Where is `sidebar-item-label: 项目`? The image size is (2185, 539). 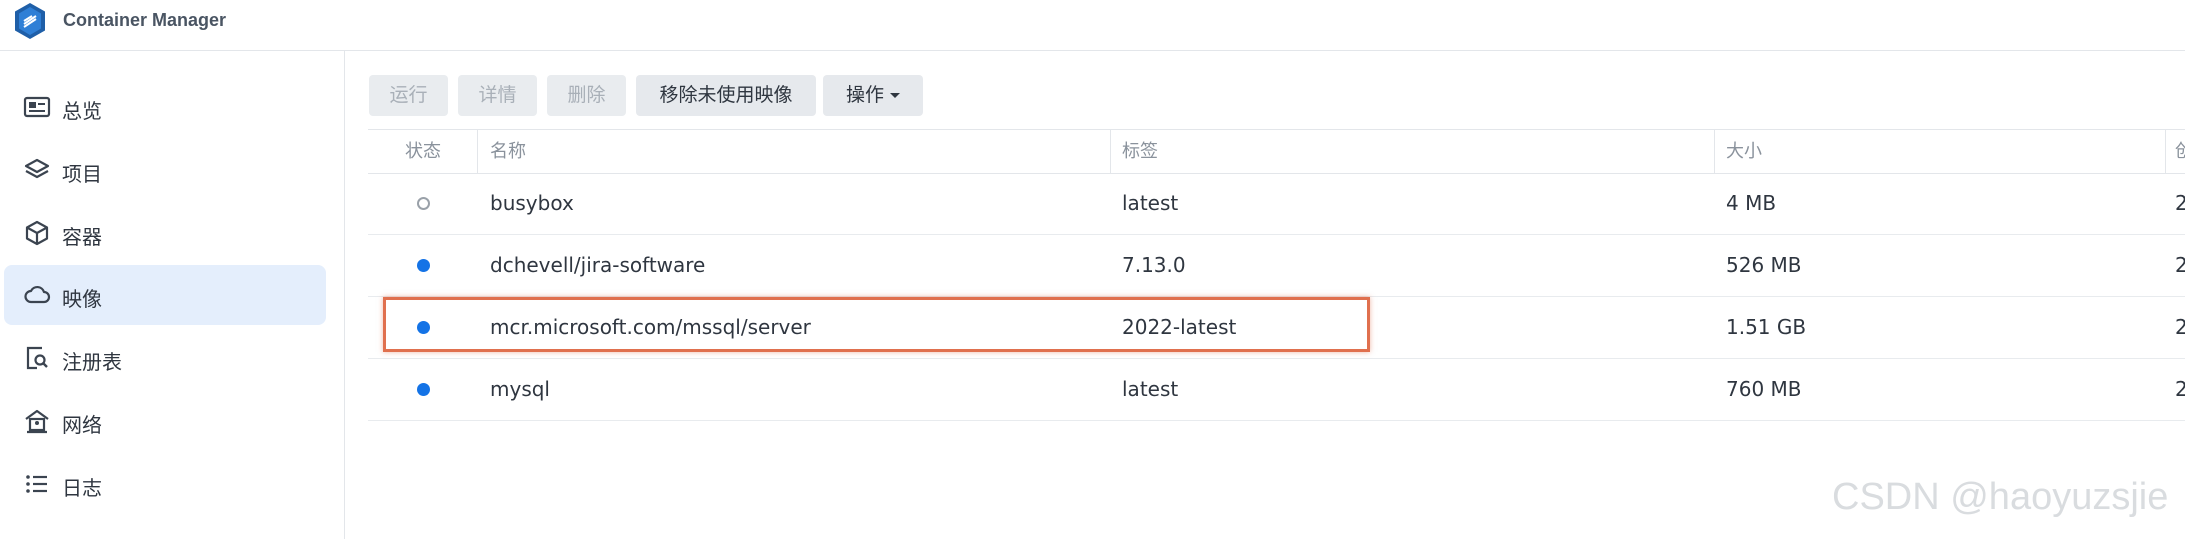 sidebar-item-label: 项目 is located at coordinates (82, 174).